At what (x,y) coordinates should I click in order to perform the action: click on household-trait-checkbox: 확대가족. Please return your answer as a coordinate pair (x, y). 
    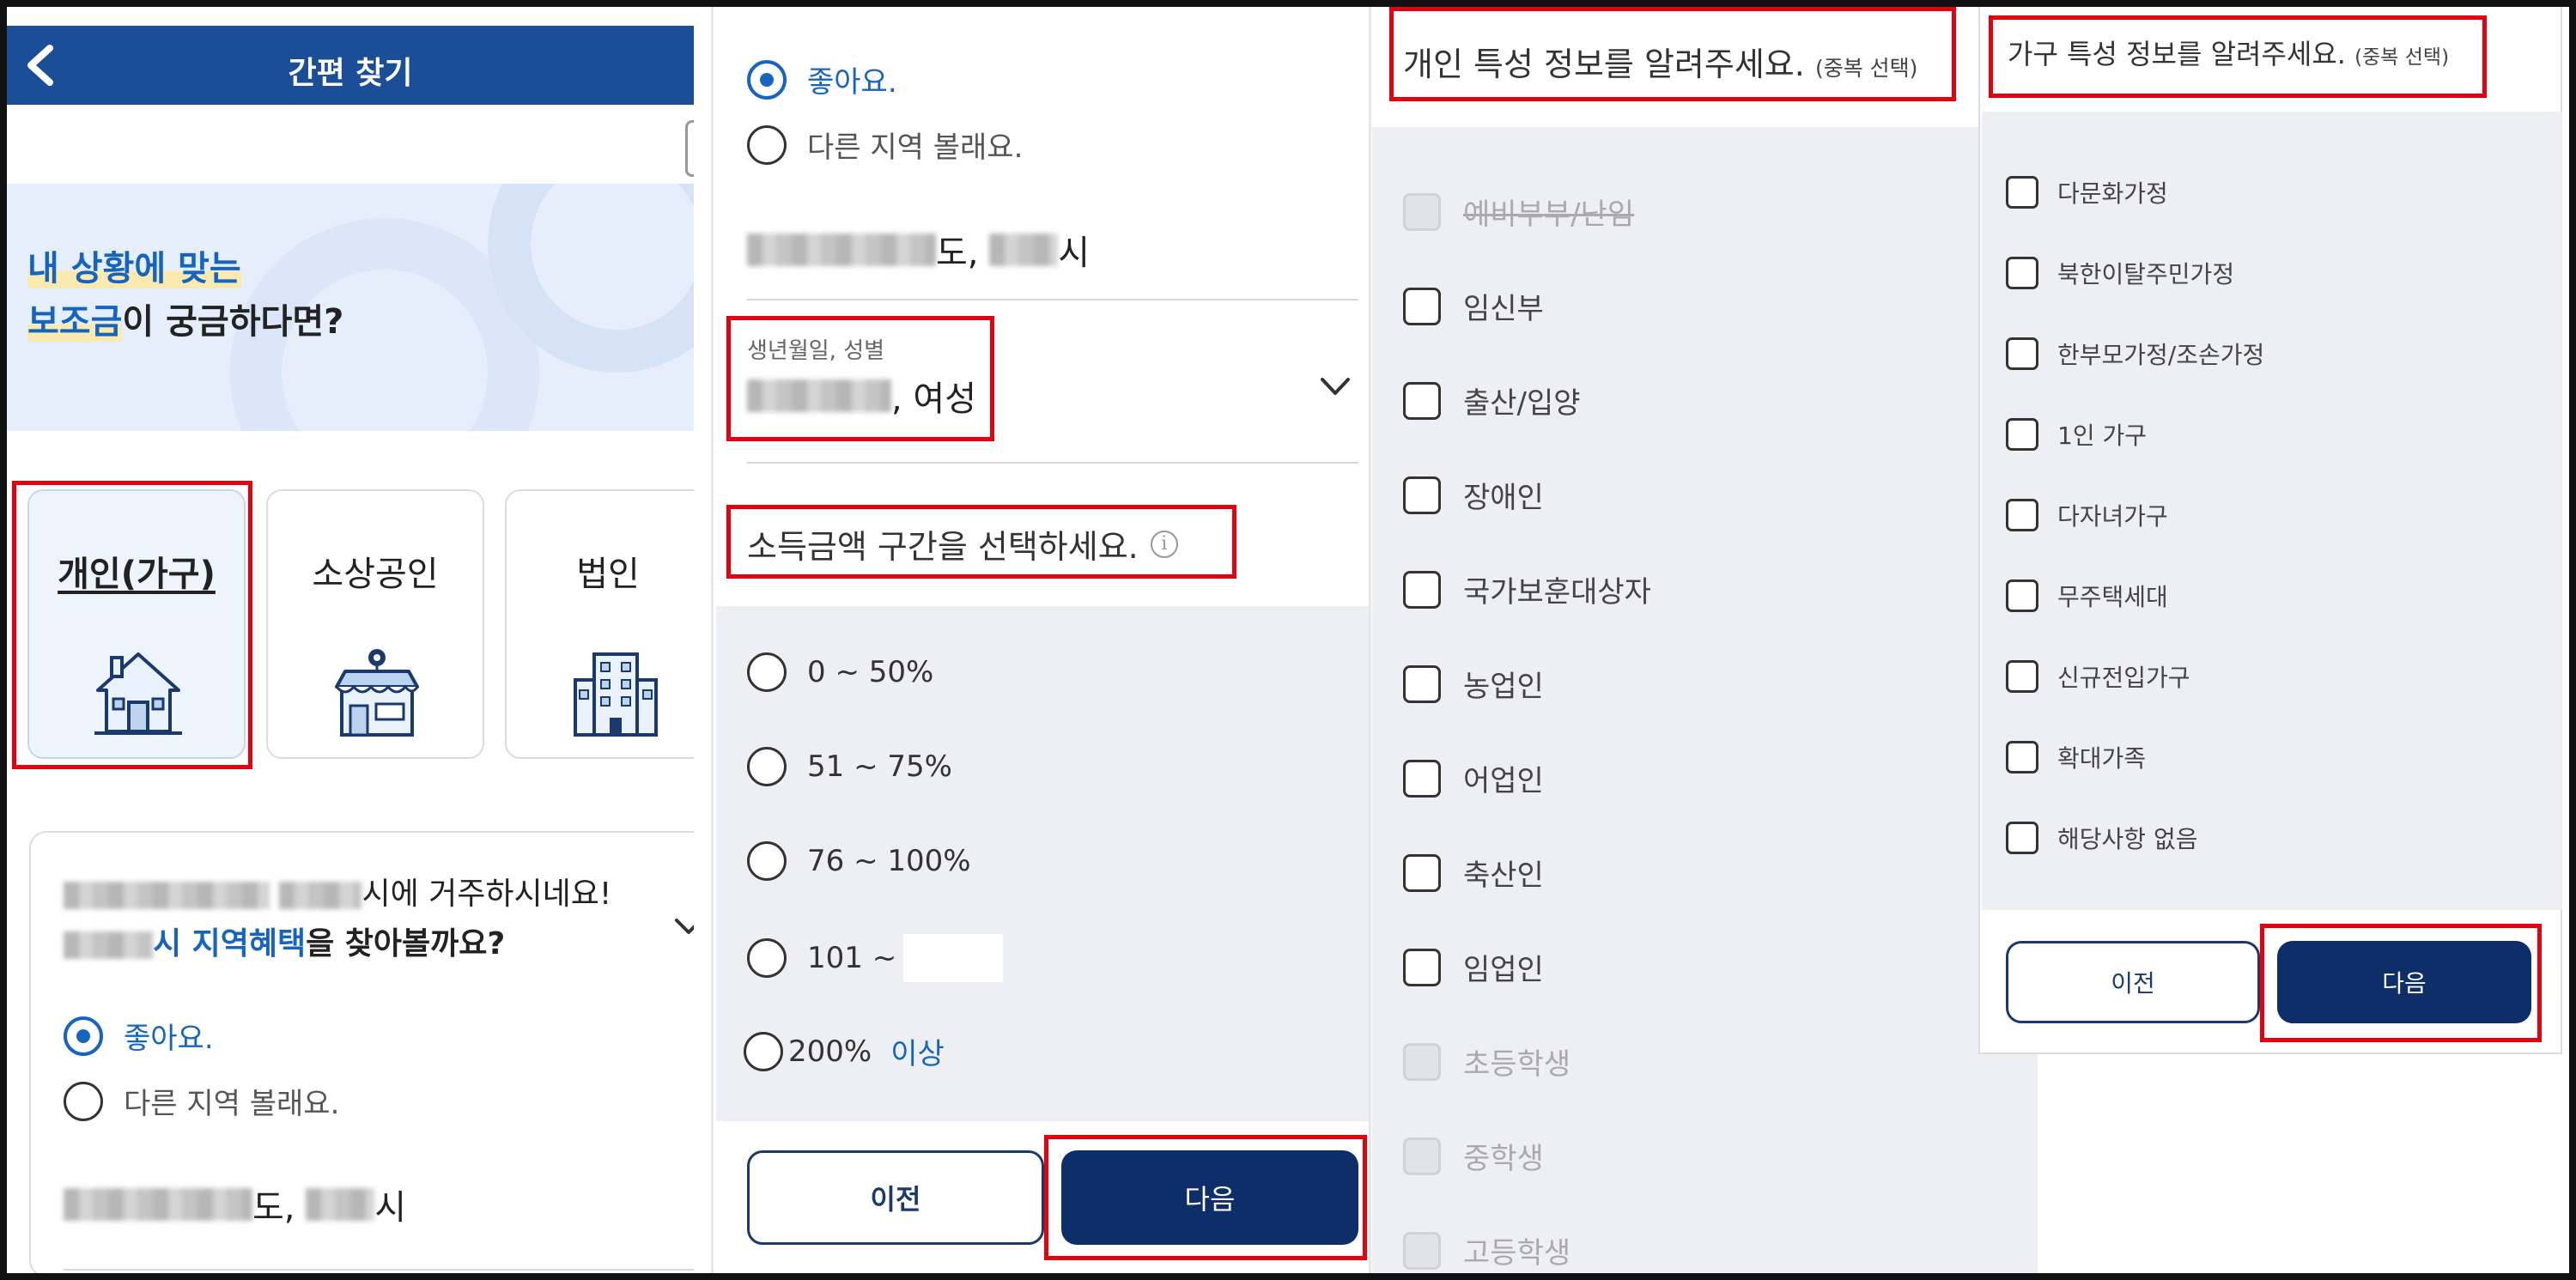
    Looking at the image, I should click on (2076, 757).